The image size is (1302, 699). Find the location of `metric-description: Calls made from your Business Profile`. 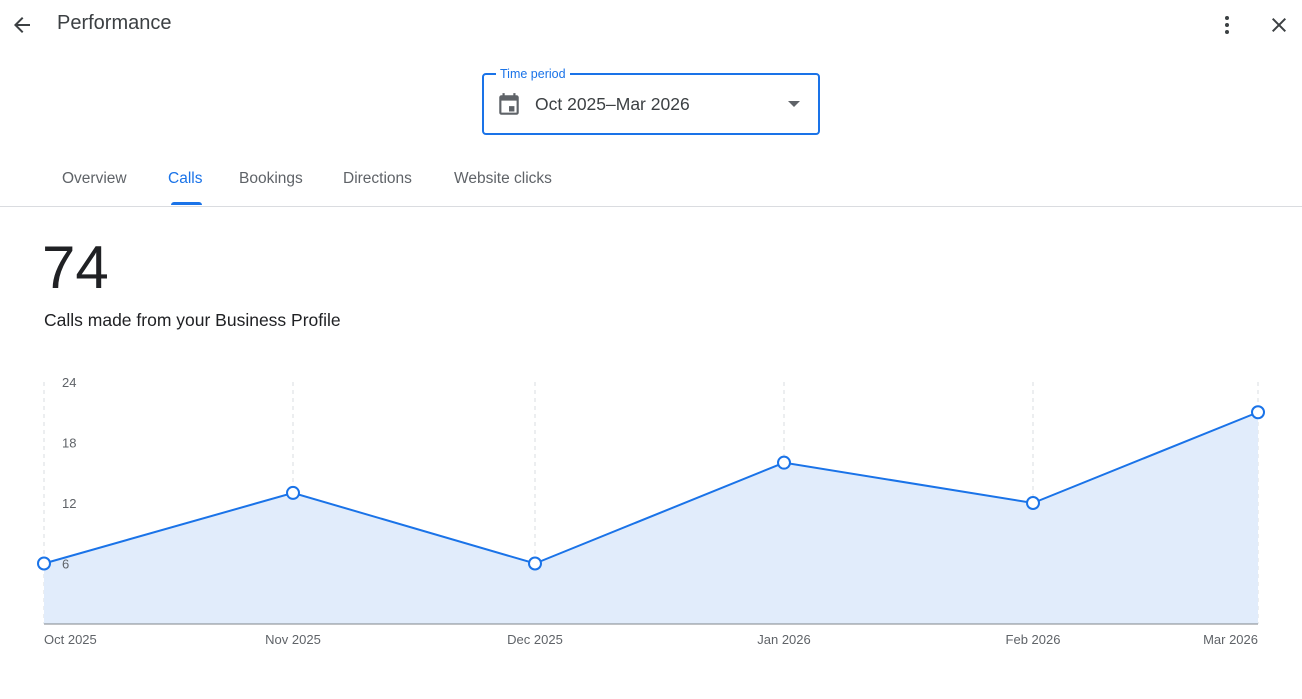

metric-description: Calls made from your Business Profile is located at coordinates (192, 320).